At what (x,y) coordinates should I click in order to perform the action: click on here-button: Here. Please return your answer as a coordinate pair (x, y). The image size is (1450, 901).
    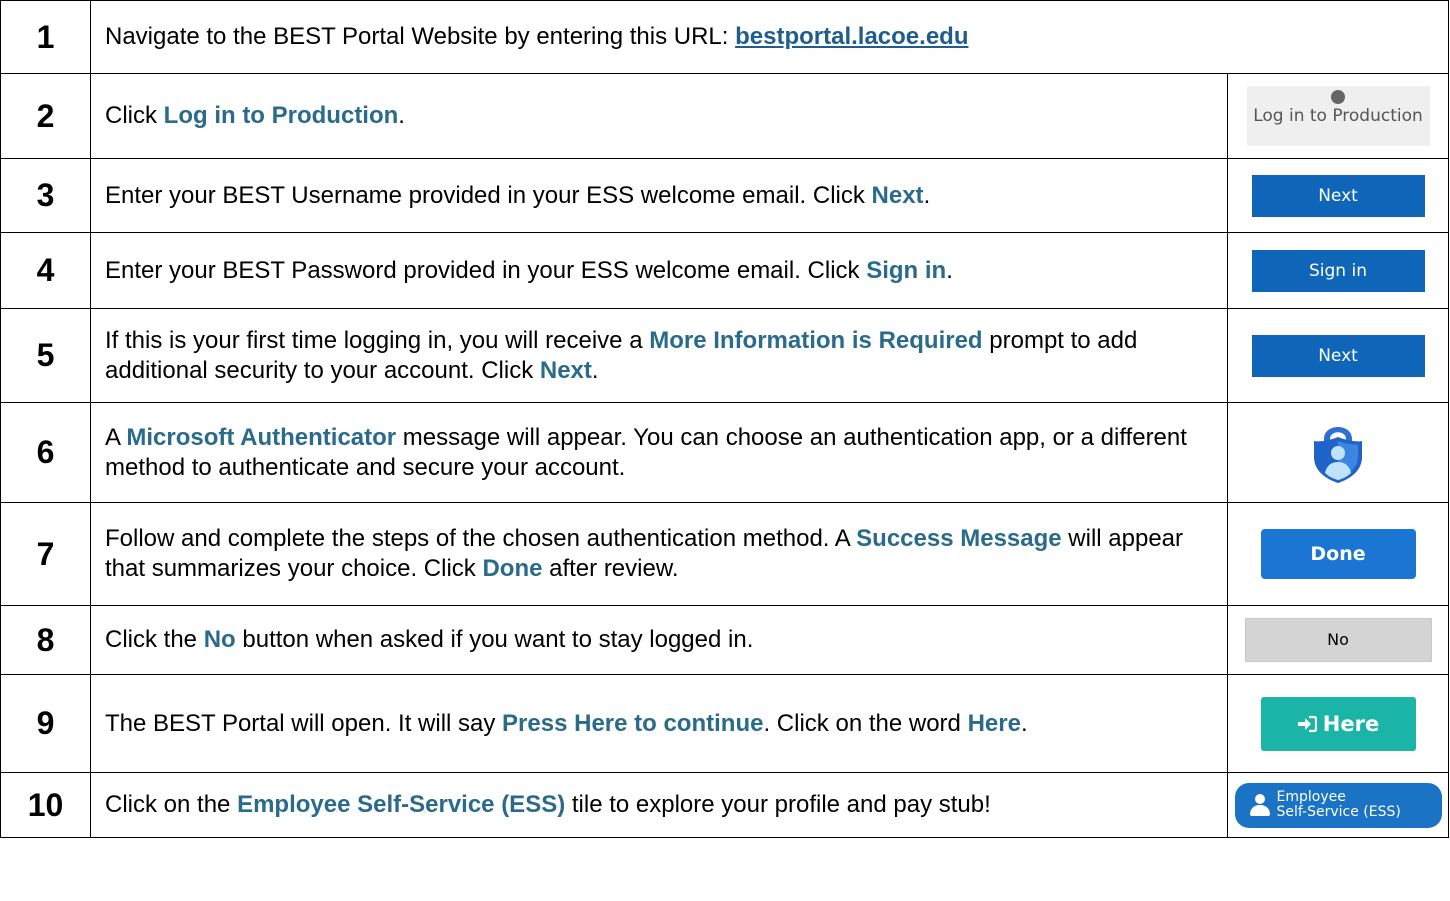
    Looking at the image, I should click on (1338, 723).